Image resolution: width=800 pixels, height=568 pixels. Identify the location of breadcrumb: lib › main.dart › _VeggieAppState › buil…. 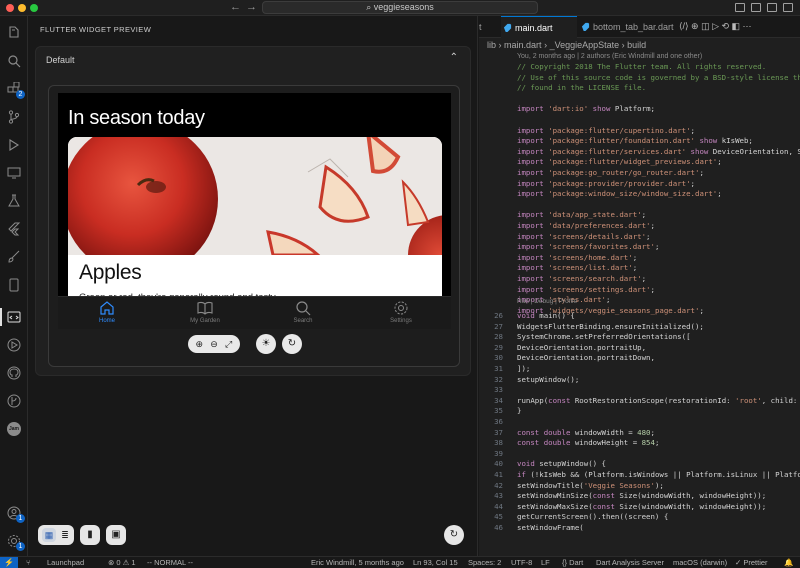
(566, 45).